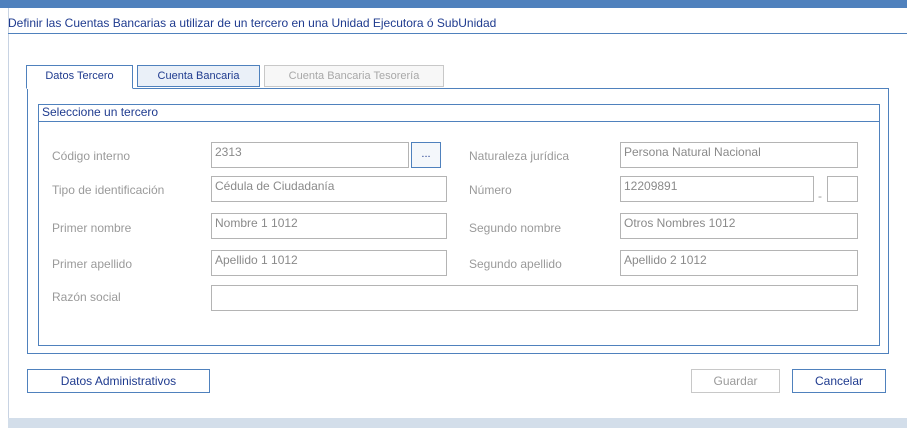  I want to click on primer-apellido-field: Apellido 1 1012, so click(329, 263).